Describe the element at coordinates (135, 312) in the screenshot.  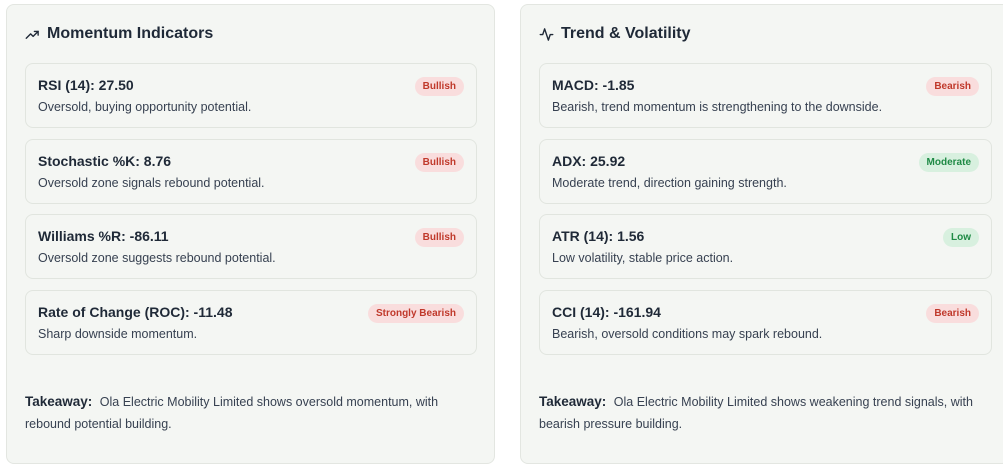
I see `indicator-title: Rate of Change (ROC): -11.48` at that location.